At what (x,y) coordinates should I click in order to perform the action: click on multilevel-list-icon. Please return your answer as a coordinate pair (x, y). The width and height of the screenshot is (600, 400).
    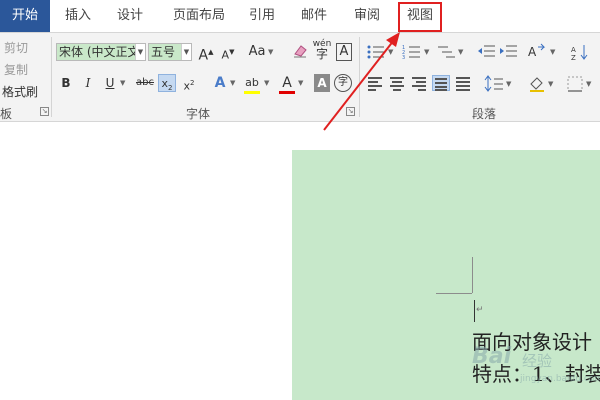
    Looking at the image, I should click on (446, 52).